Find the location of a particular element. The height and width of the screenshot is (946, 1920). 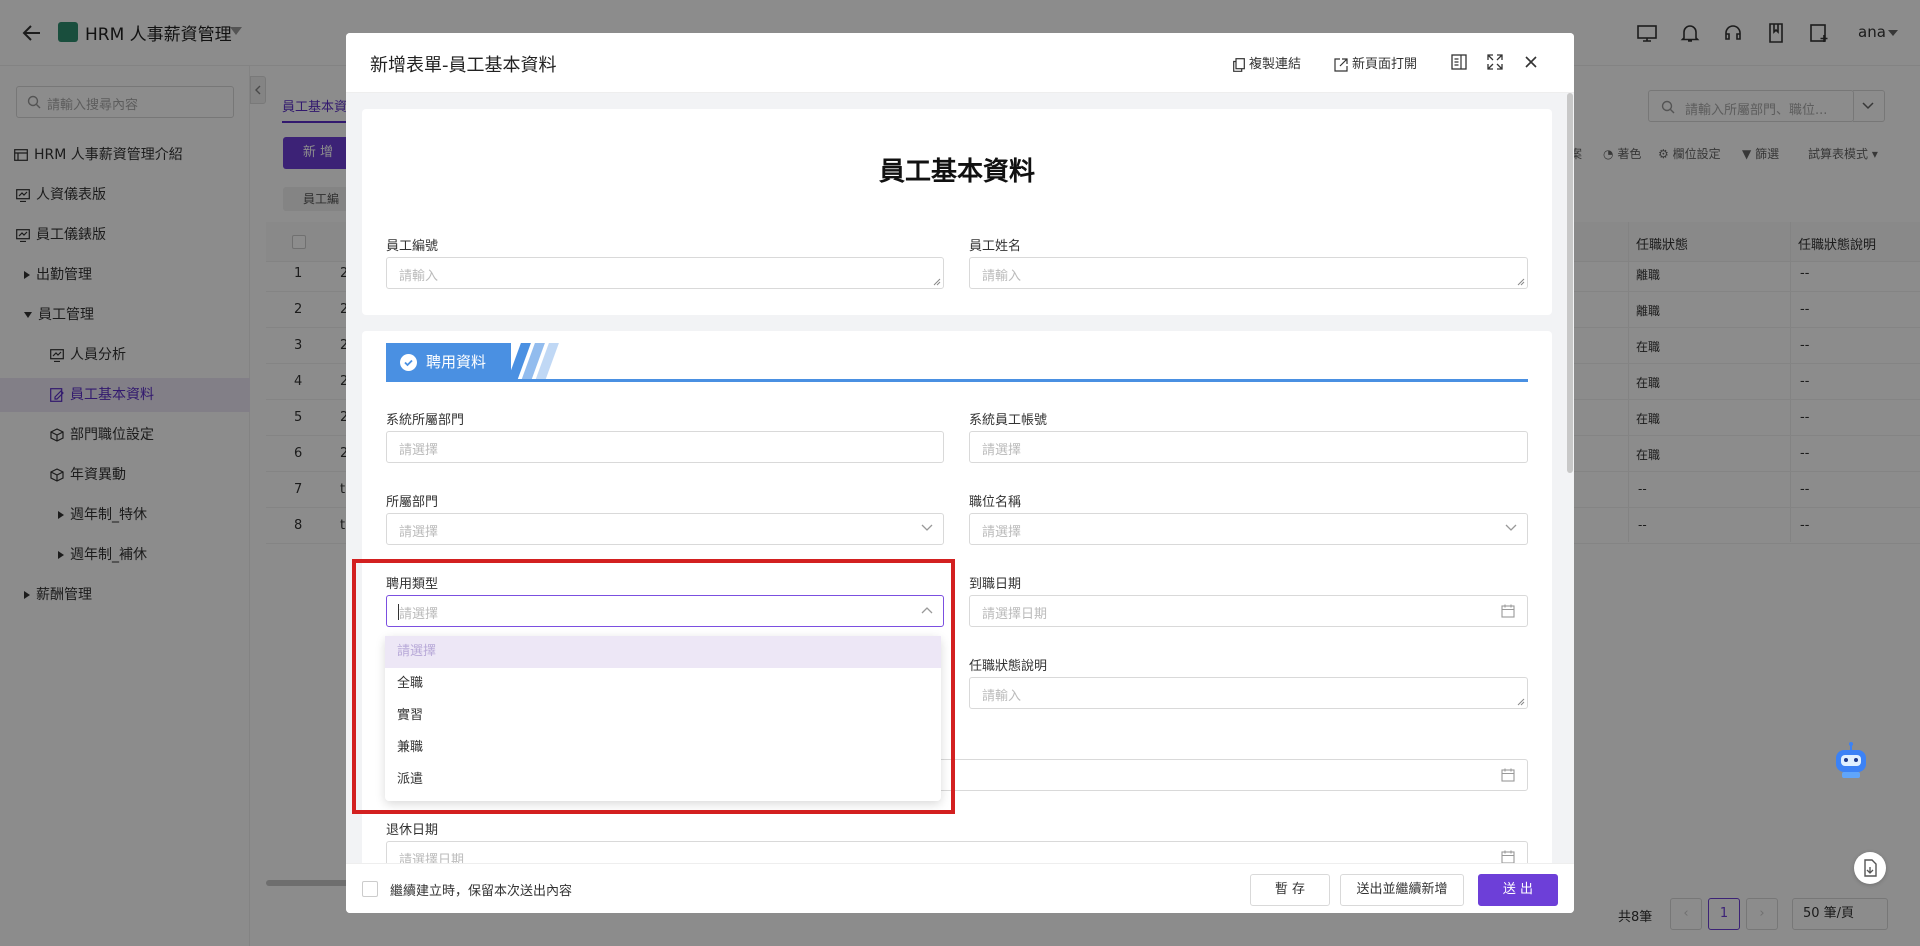

dept-label: 所屬部門 is located at coordinates (412, 502).